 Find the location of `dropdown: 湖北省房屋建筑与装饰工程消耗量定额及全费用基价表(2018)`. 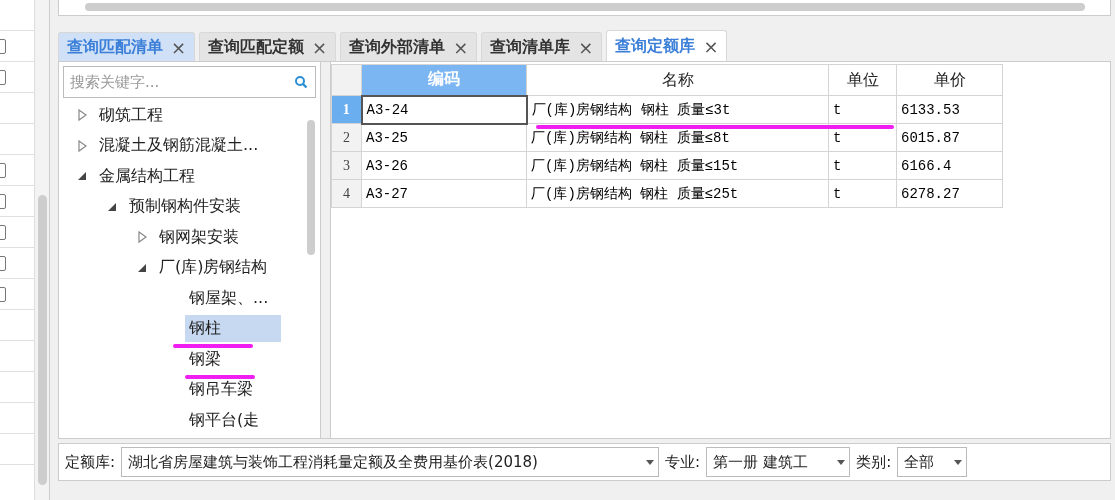

dropdown: 湖北省房屋建筑与装饰工程消耗量定额及全费用基价表(2018) is located at coordinates (390, 462).